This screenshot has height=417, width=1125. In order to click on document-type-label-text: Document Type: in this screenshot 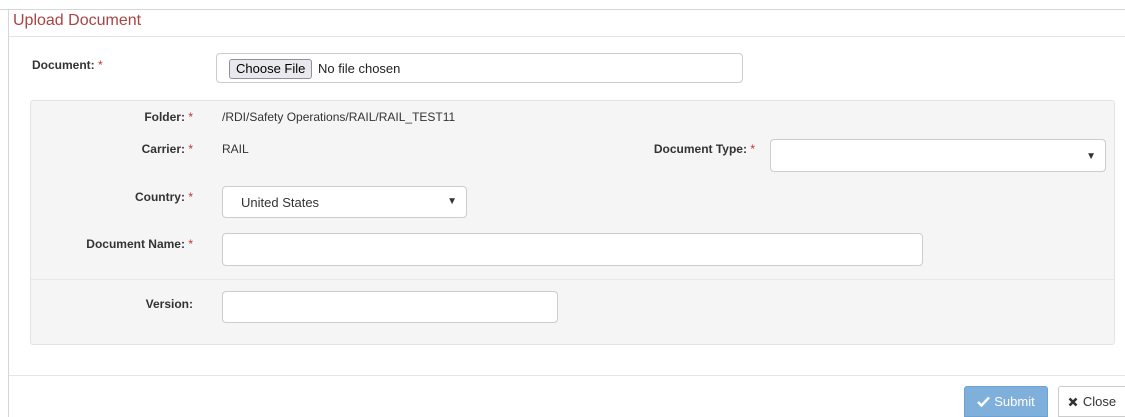, I will do `click(700, 149)`.